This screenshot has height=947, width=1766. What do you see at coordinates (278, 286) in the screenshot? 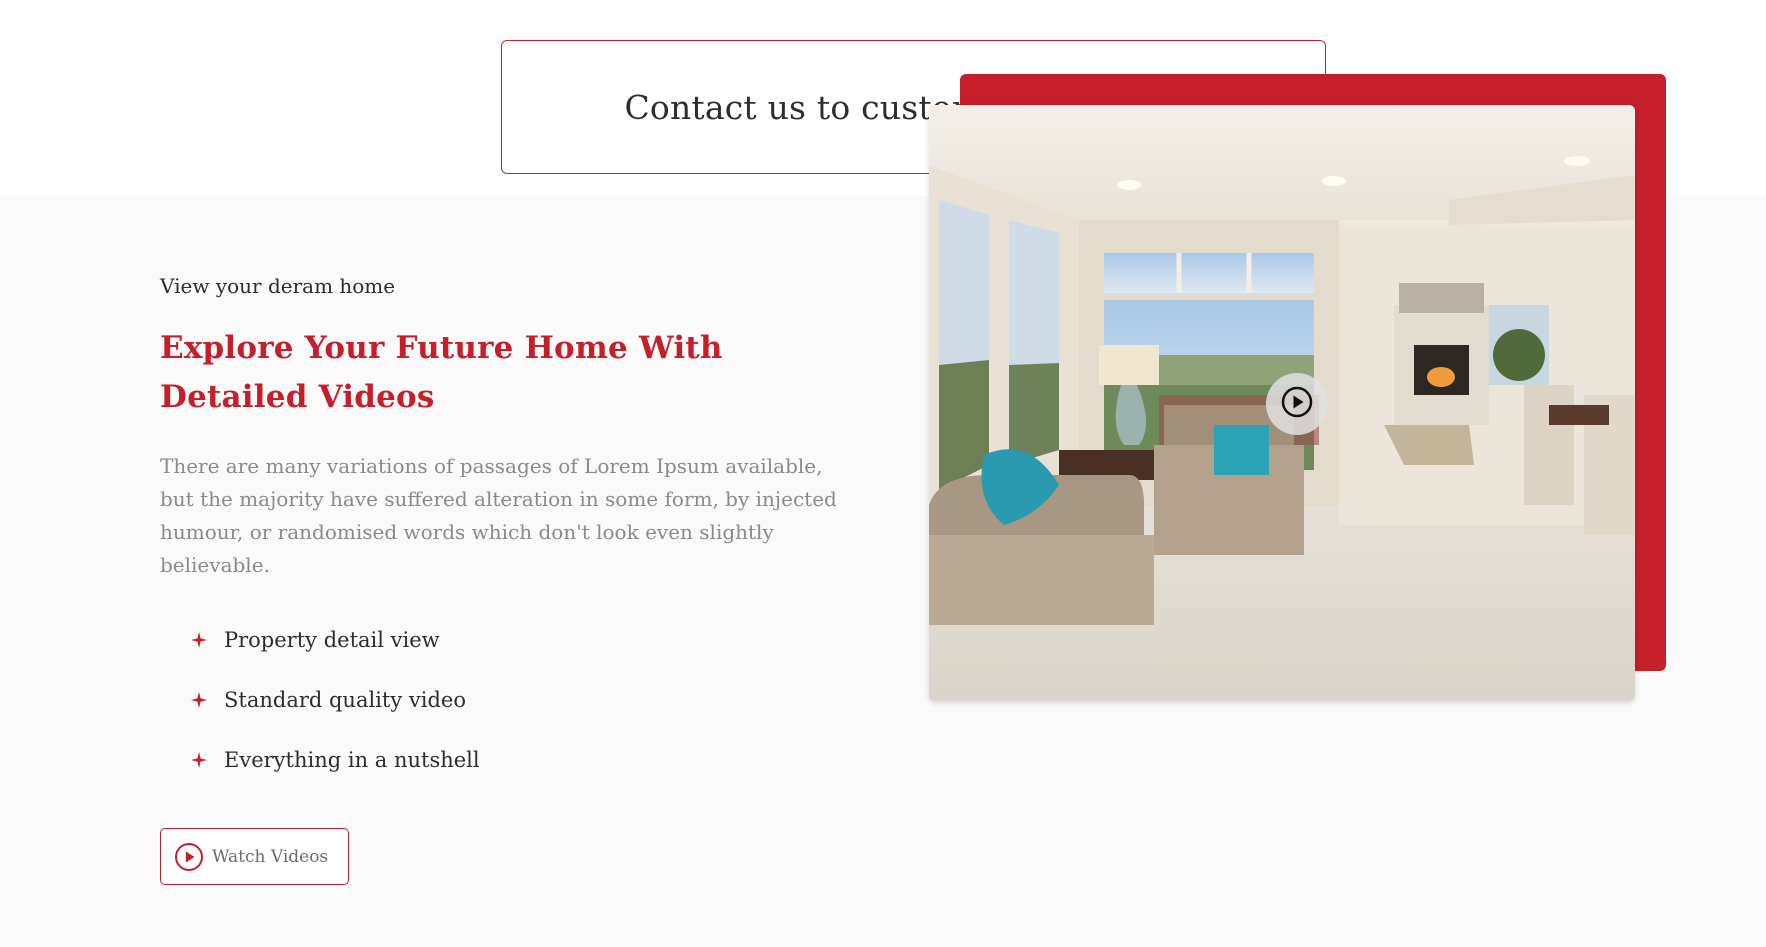
I see `section-eyebrow: View your deram home` at bounding box center [278, 286].